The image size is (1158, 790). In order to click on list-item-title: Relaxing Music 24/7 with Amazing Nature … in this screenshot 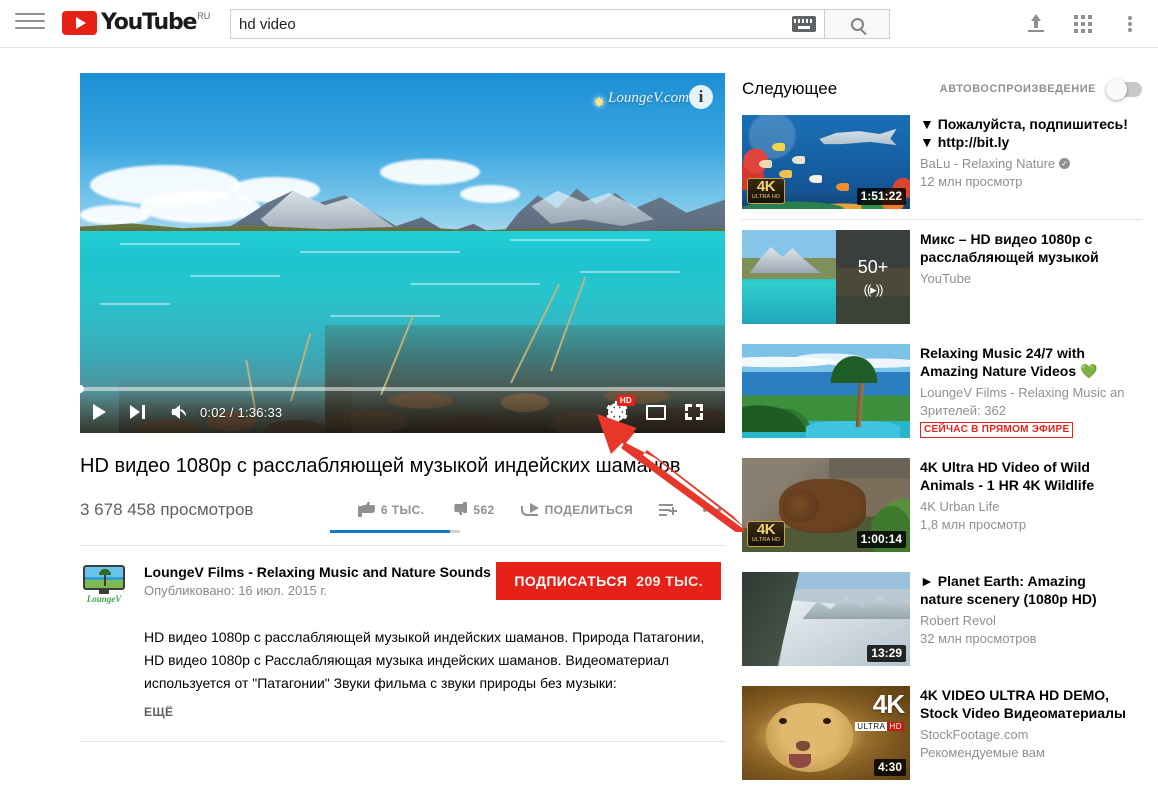, I will do `click(1026, 362)`.